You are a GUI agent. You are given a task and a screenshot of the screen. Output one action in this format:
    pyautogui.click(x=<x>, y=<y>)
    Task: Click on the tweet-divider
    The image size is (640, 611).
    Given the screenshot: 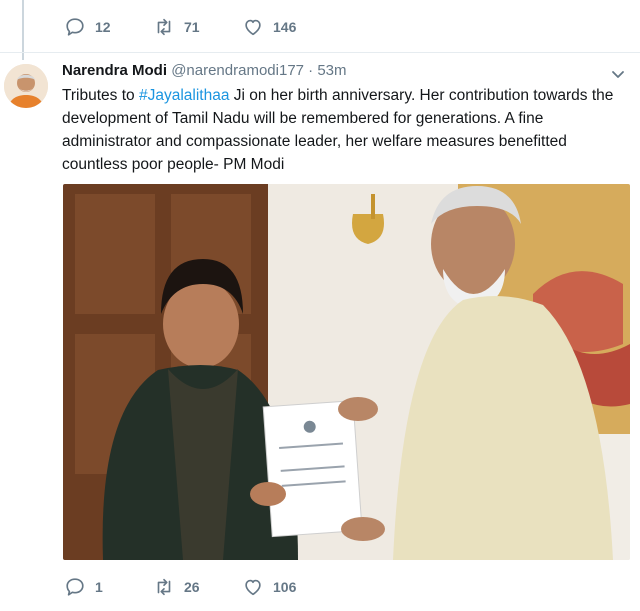 What is the action you would take?
    pyautogui.click(x=320, y=52)
    